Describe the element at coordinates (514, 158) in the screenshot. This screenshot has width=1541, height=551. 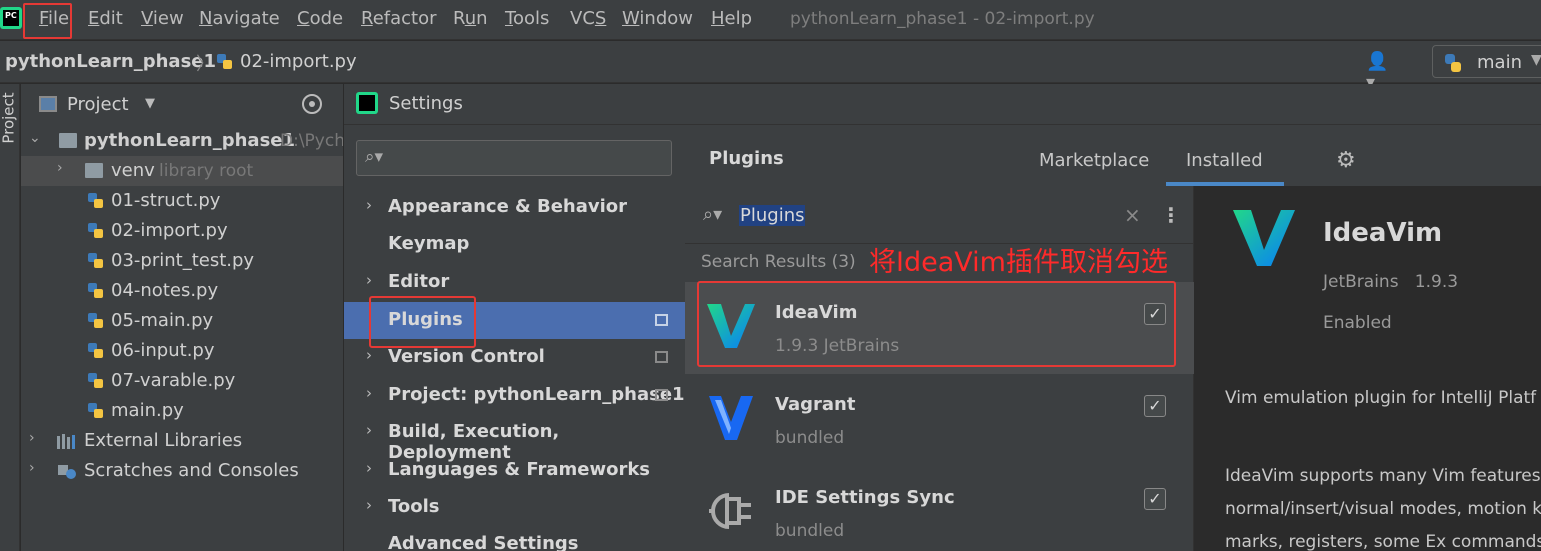
I see `settings-search-input: ⌕▾` at that location.